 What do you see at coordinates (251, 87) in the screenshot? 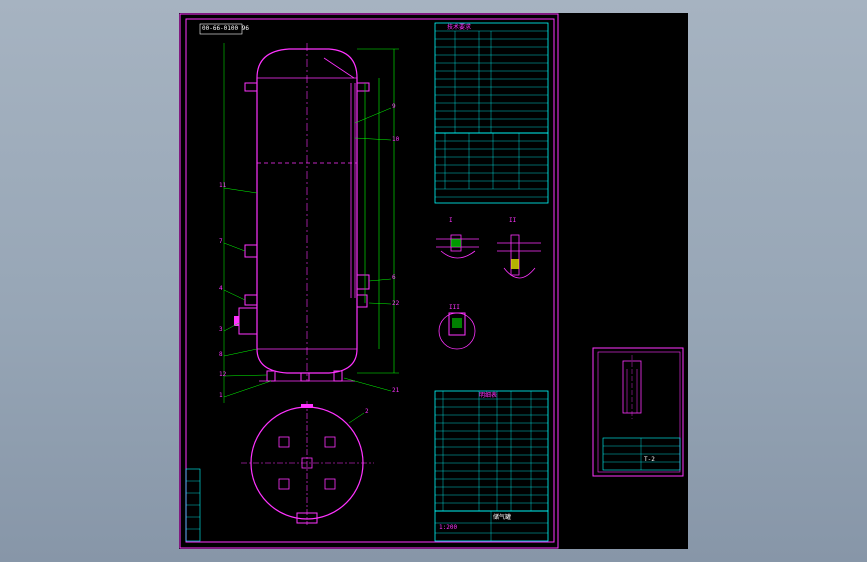
I see `nozzle-top-left` at bounding box center [251, 87].